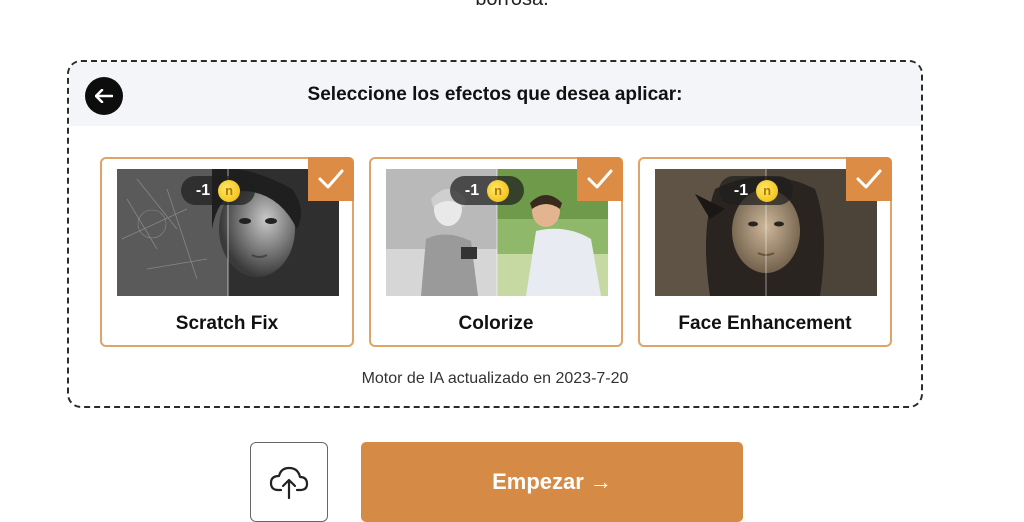  What do you see at coordinates (496, 323) in the screenshot?
I see `card-label: Colorize` at bounding box center [496, 323].